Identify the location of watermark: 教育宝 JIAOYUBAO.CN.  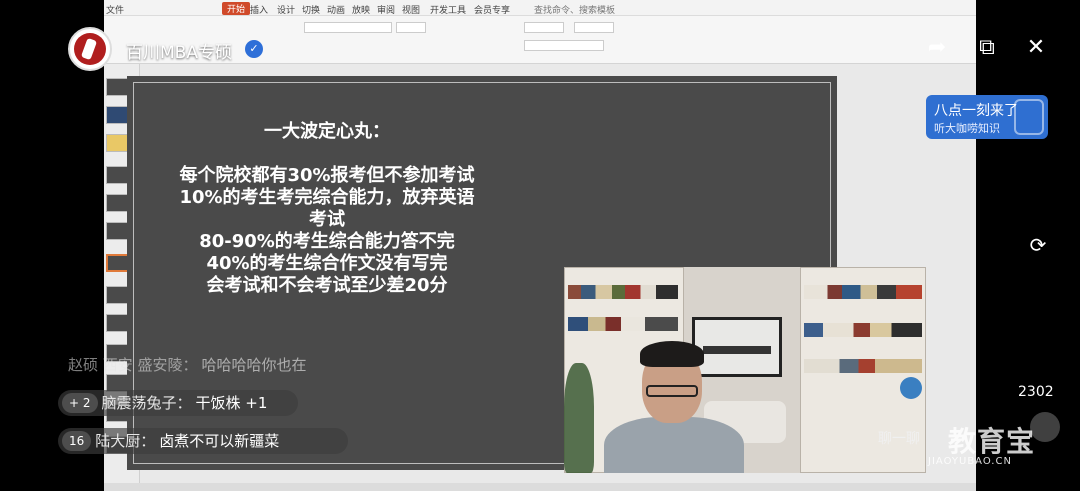
(998, 445).